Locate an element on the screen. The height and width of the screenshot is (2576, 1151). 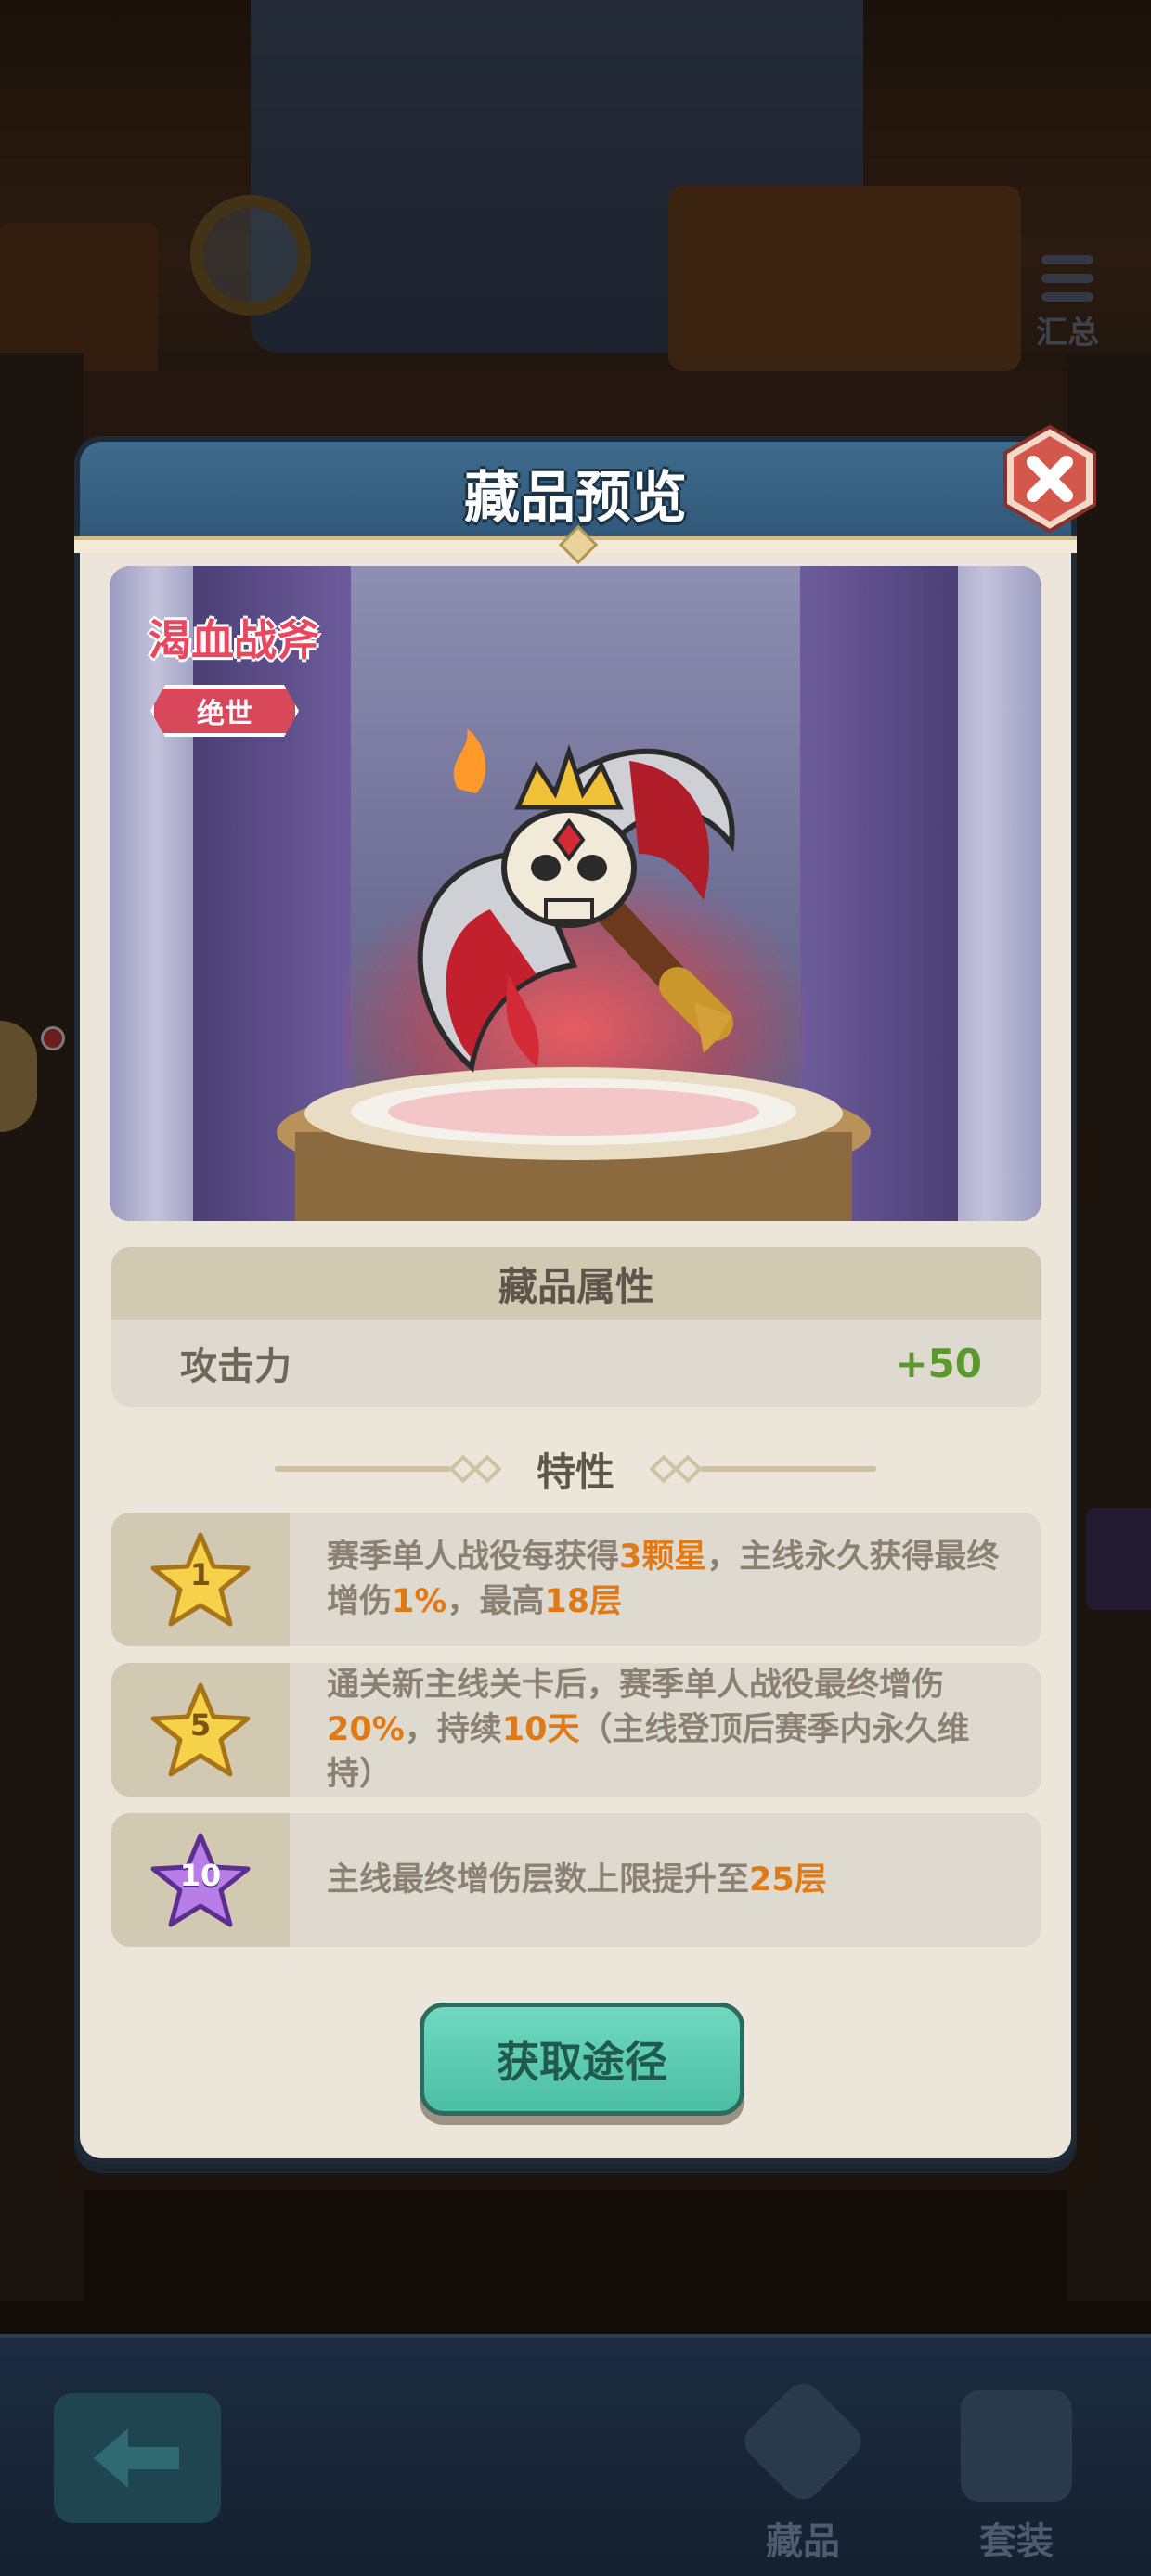
trait-row: 1 赛季单人战役每获得3颗星，主线永久获得最终增伤1%，最高18层 is located at coordinates (576, 1579).